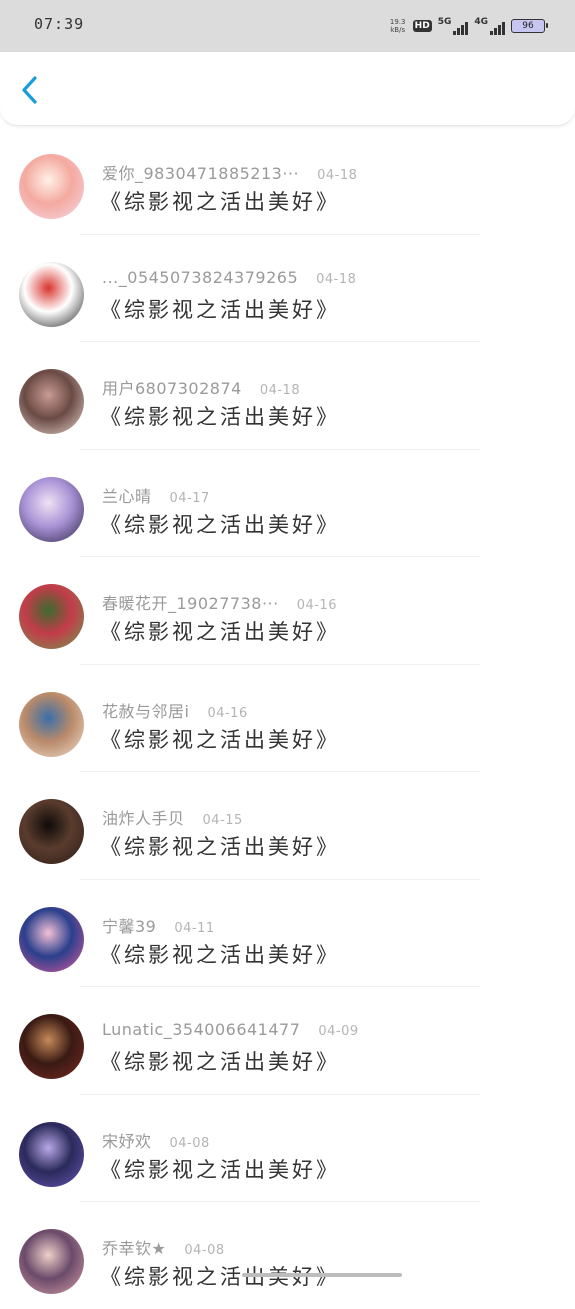 This screenshot has height=1309, width=575. Describe the element at coordinates (287, 26) in the screenshot. I see `status-bar: 07:39 19.3 kB/s HD 5G 4G 96` at that location.